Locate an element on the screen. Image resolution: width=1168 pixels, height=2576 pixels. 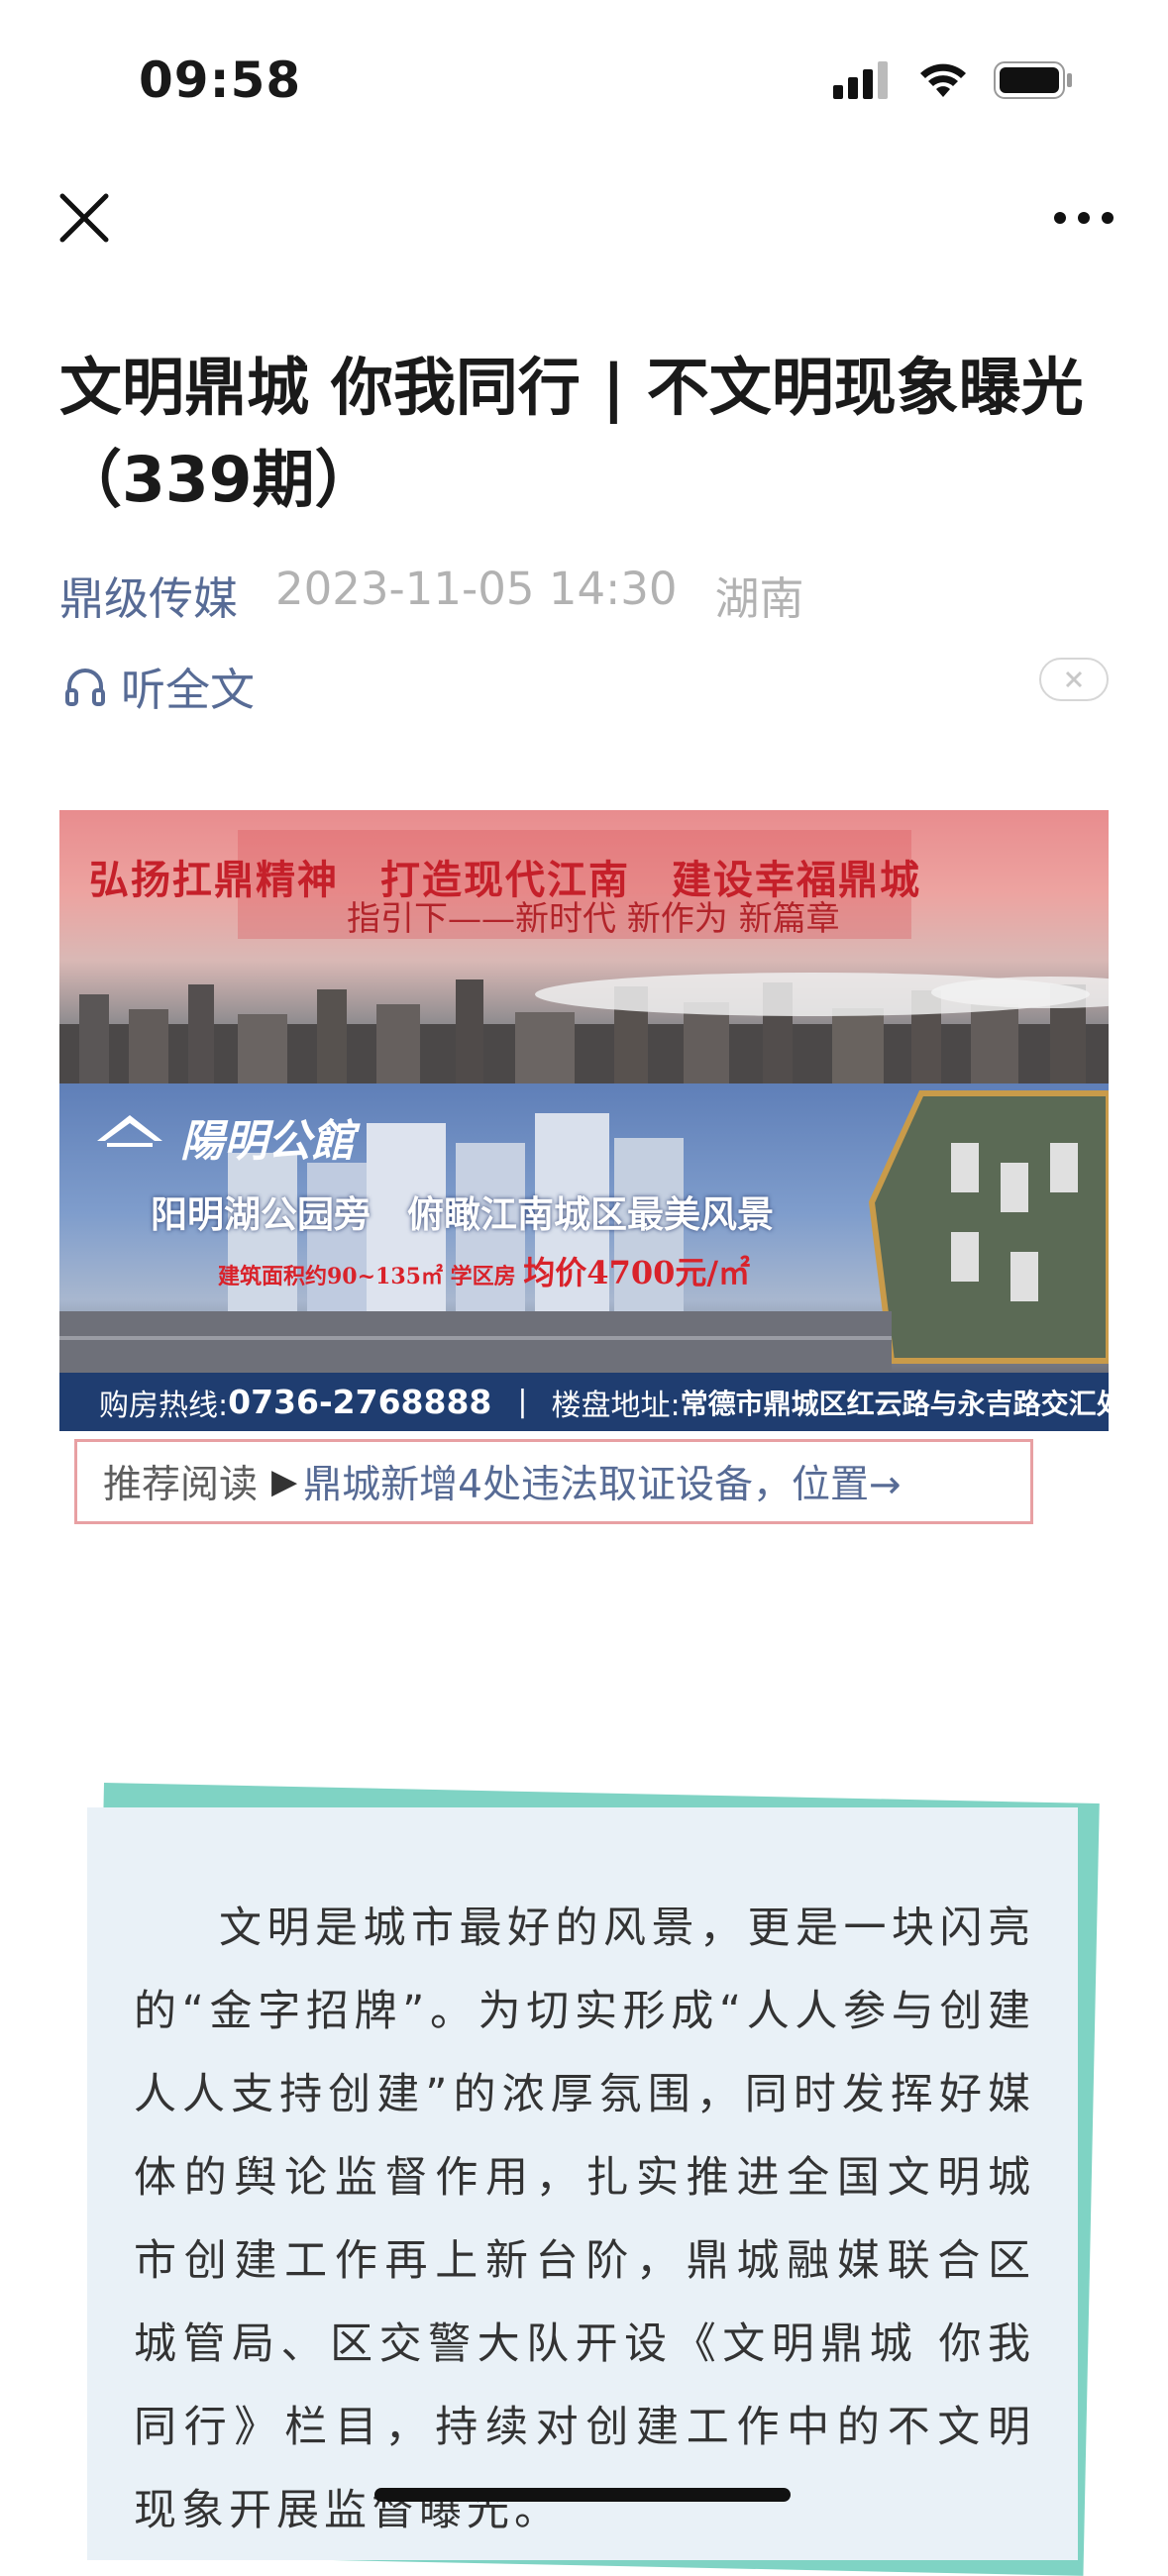
more-icon is located at coordinates (1084, 218).